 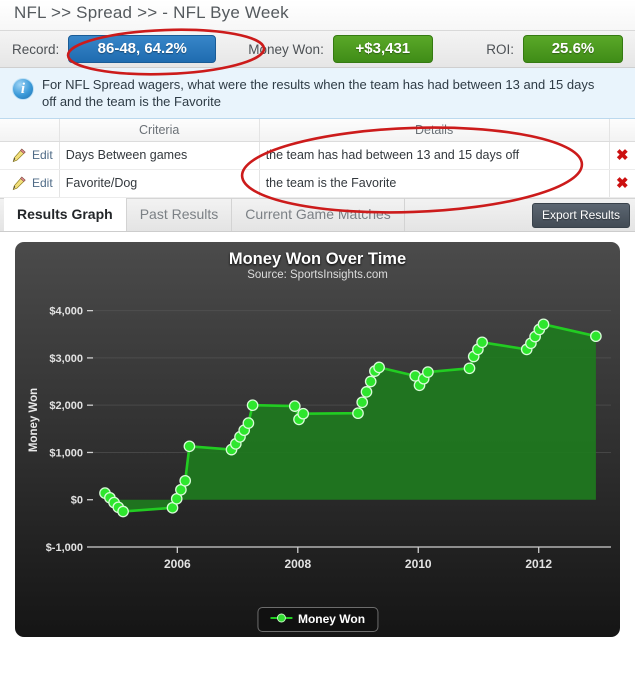 What do you see at coordinates (66, 453) in the screenshot?
I see `svg-text: $1,000` at bounding box center [66, 453].